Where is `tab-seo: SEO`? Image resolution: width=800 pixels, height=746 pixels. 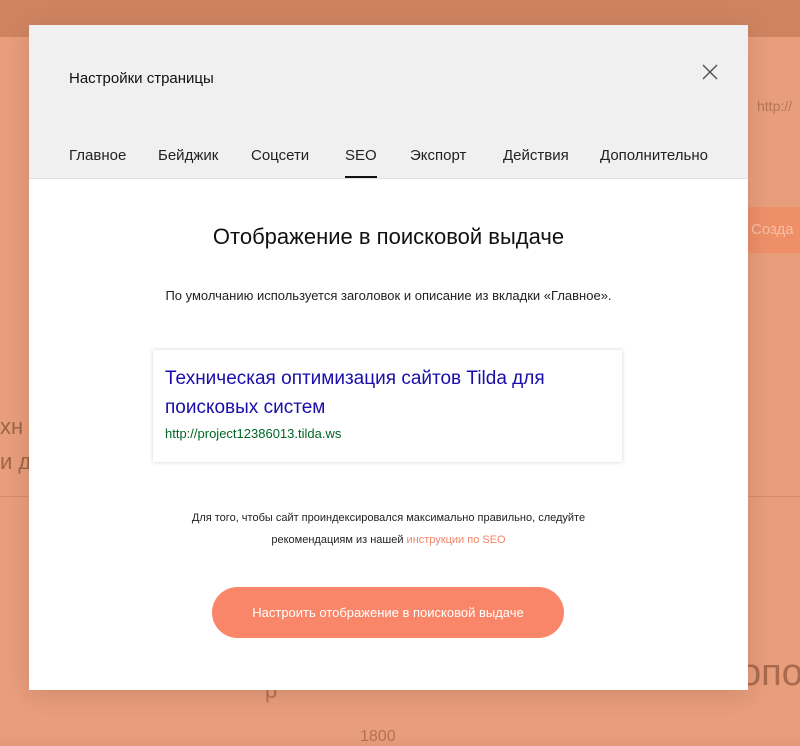 tab-seo: SEO is located at coordinates (361, 162).